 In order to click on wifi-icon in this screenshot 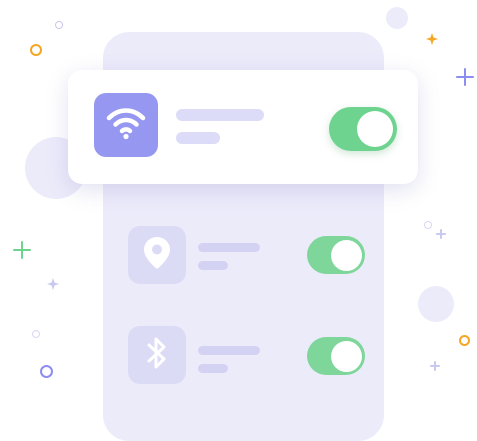, I will do `click(126, 125)`.